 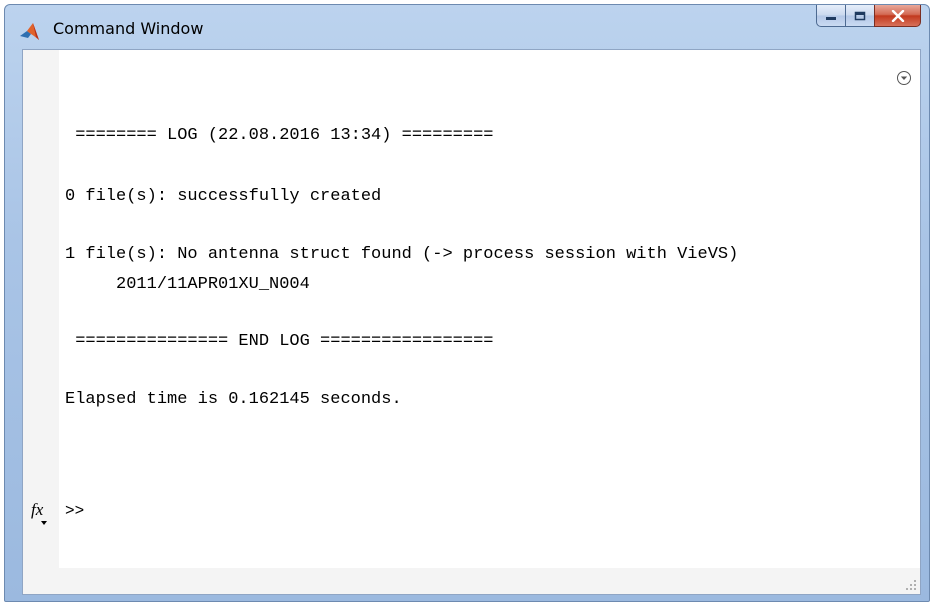 What do you see at coordinates (44, 523) in the screenshot?
I see `chevron-down-icon` at bounding box center [44, 523].